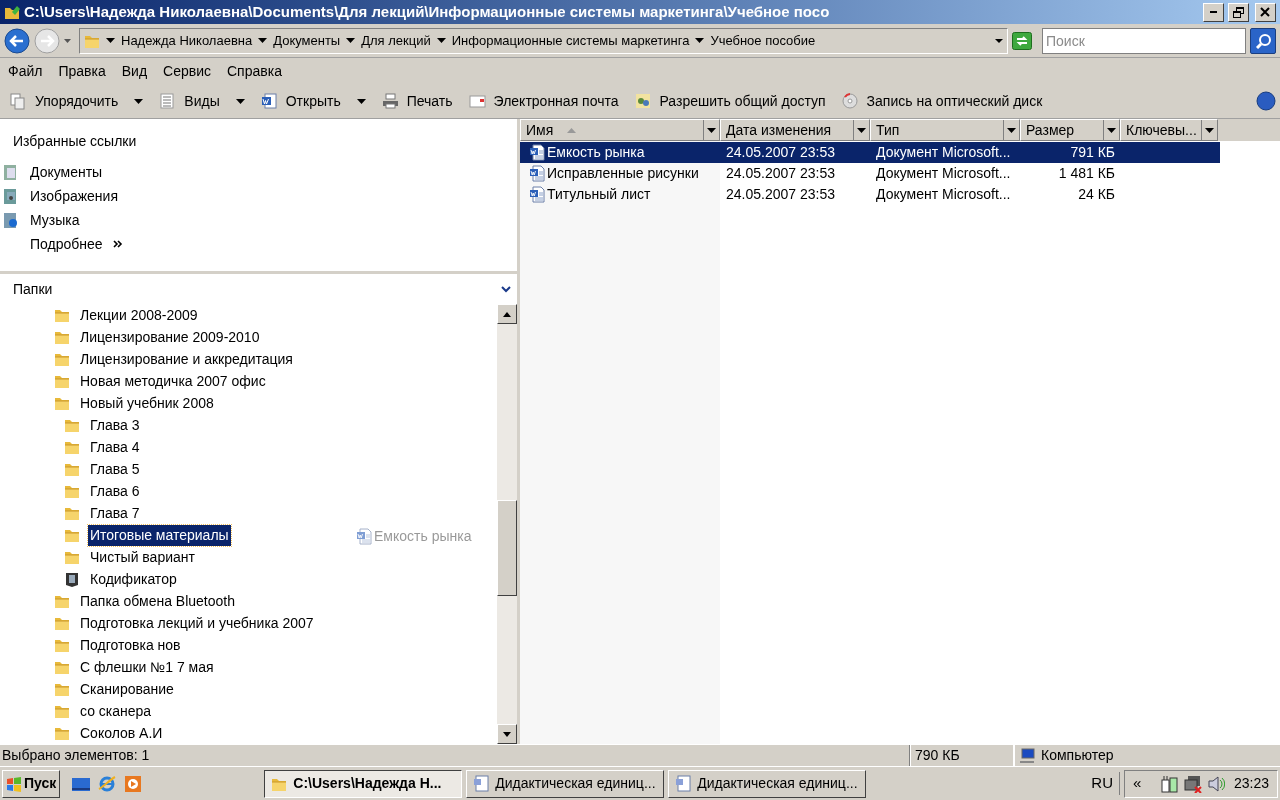 The width and height of the screenshot is (1280, 800). Describe the element at coordinates (189, 101) in the screenshot. I see `toolbar-button: Виды` at that location.